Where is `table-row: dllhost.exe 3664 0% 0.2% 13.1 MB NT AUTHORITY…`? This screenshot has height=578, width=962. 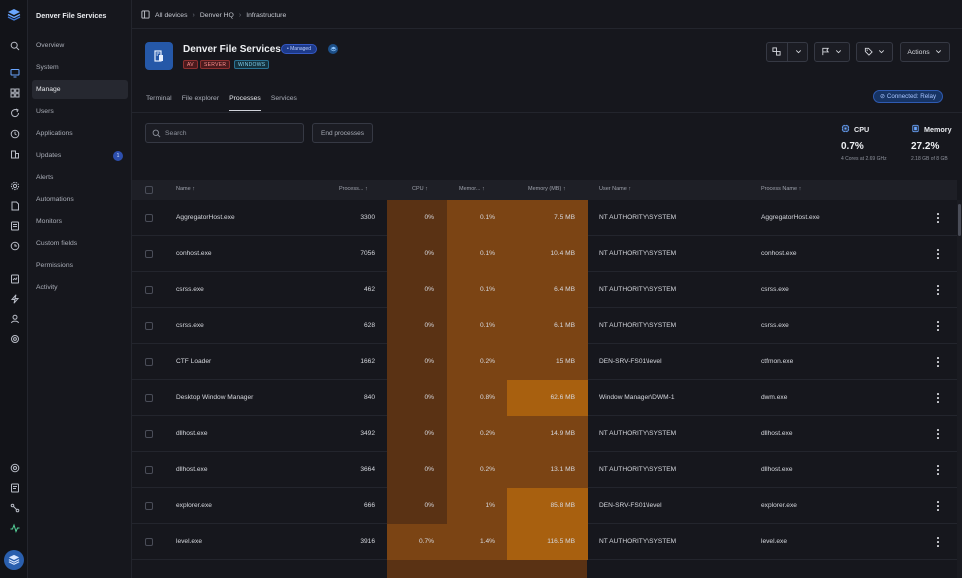
table-row: dllhost.exe 3664 0% 0.2% 13.1 MB NT AUTHORITY… is located at coordinates (544, 470).